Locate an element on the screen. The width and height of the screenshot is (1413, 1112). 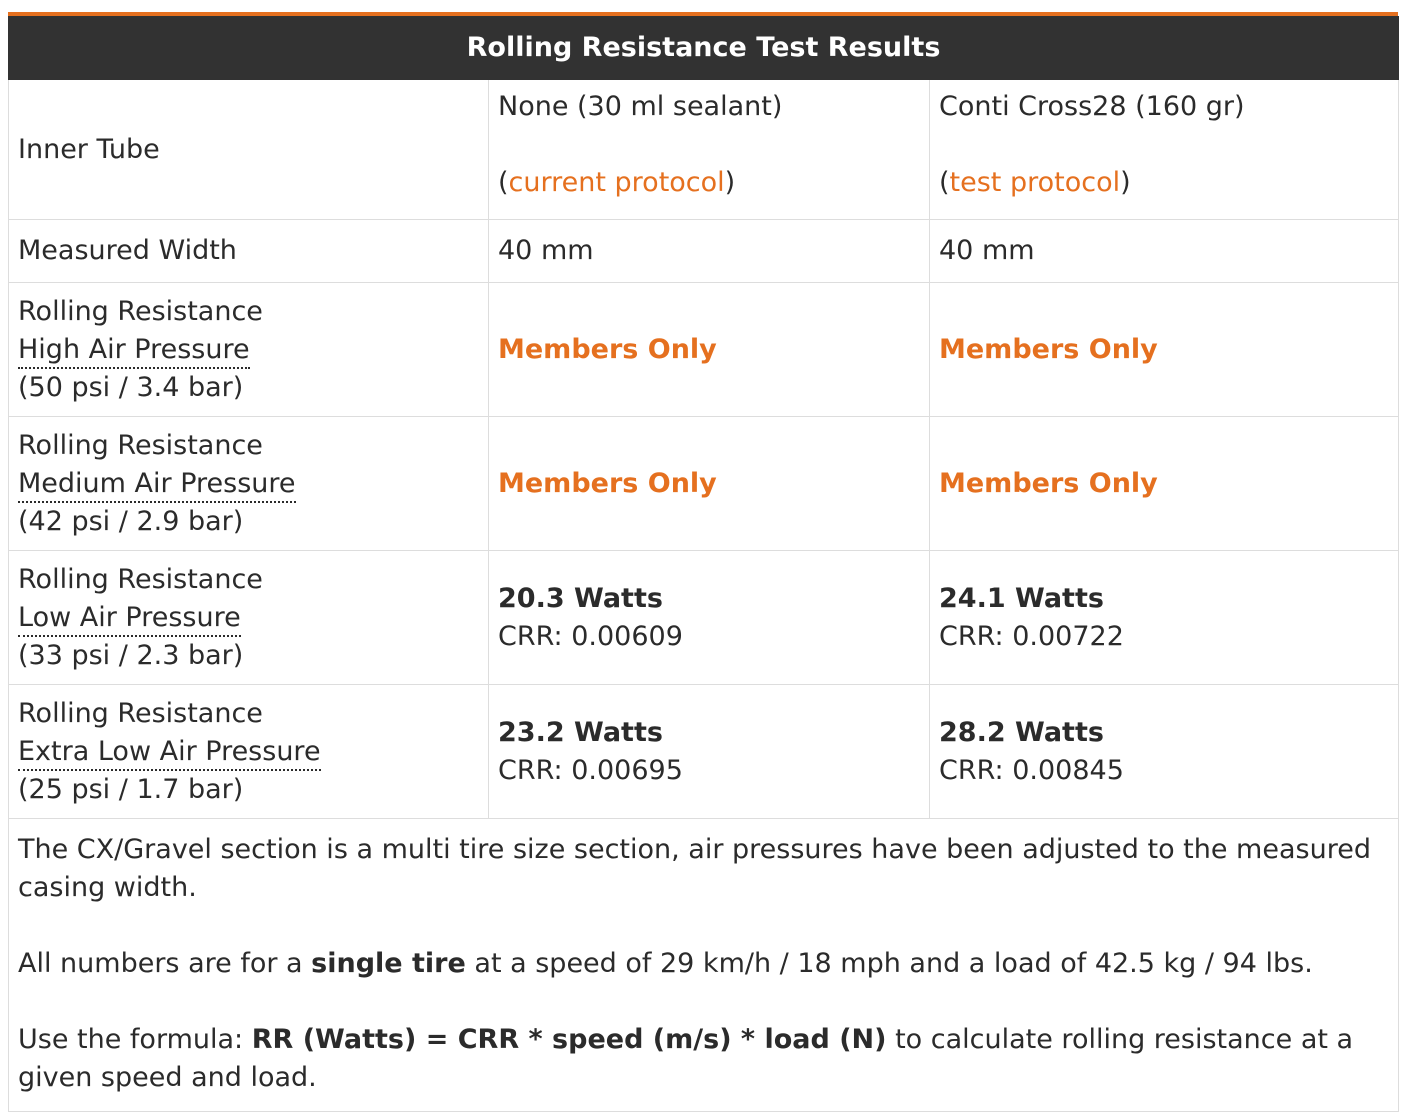
test-protocol-link: test protocol is located at coordinates (1035, 182).